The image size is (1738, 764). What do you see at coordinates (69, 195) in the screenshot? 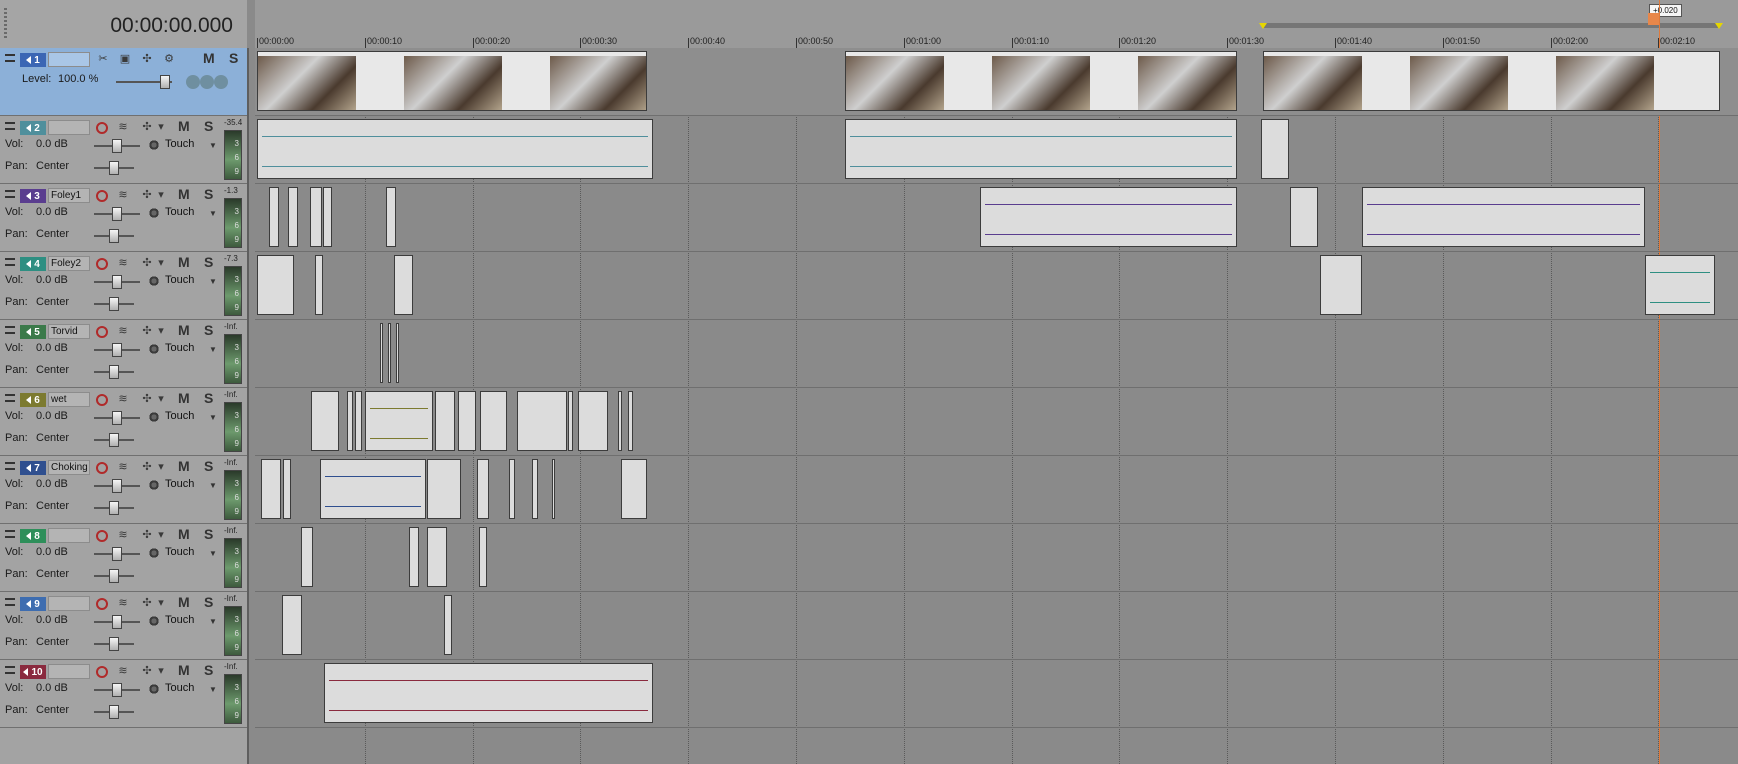
I see `track-name-field: Foley1` at bounding box center [69, 195].